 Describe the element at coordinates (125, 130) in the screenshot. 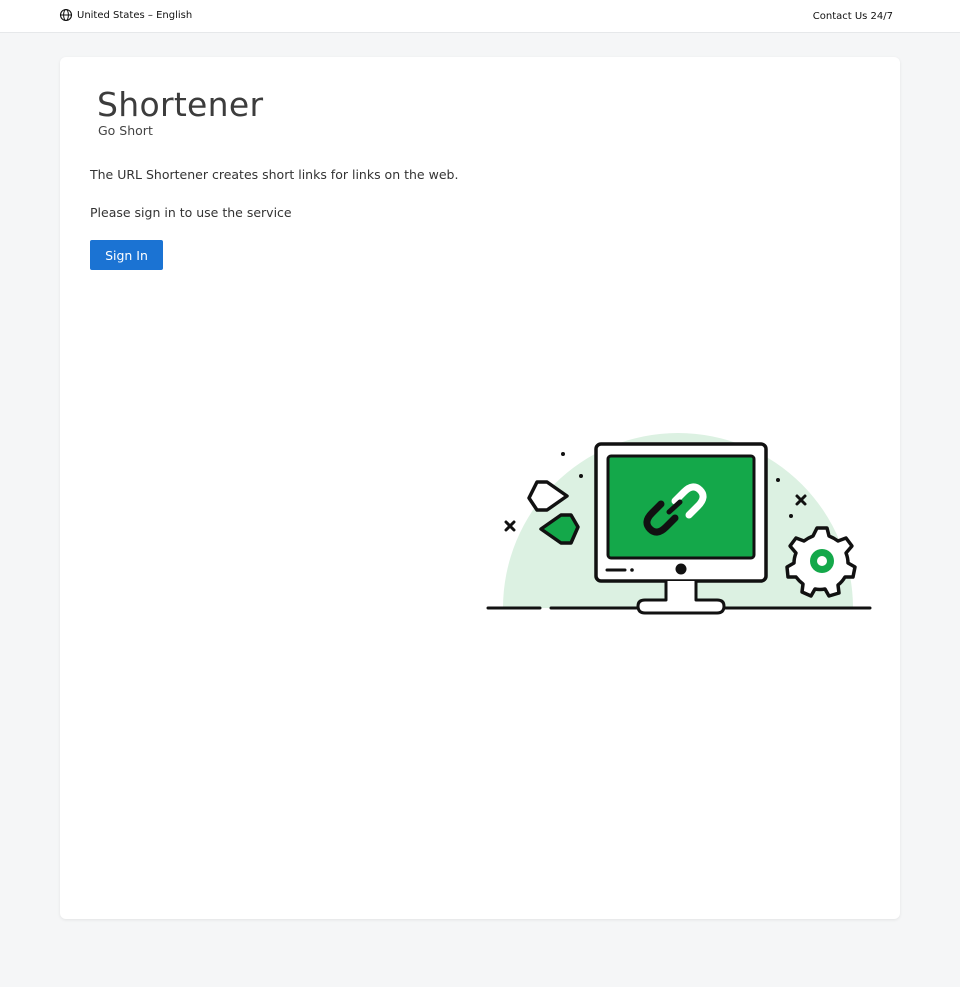

I see `page-subtitle: Go Short` at that location.